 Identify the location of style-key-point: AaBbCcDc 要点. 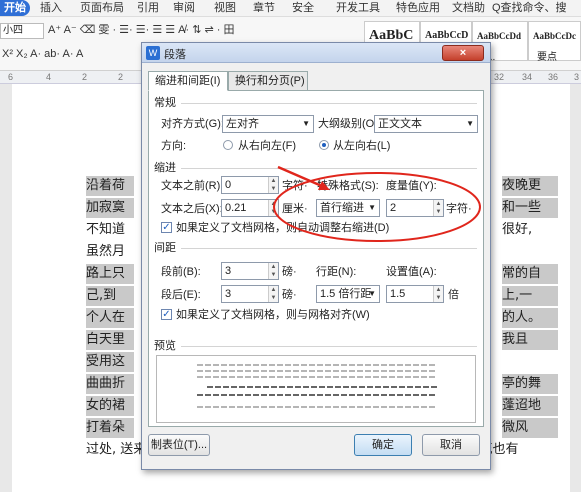
(554, 42).